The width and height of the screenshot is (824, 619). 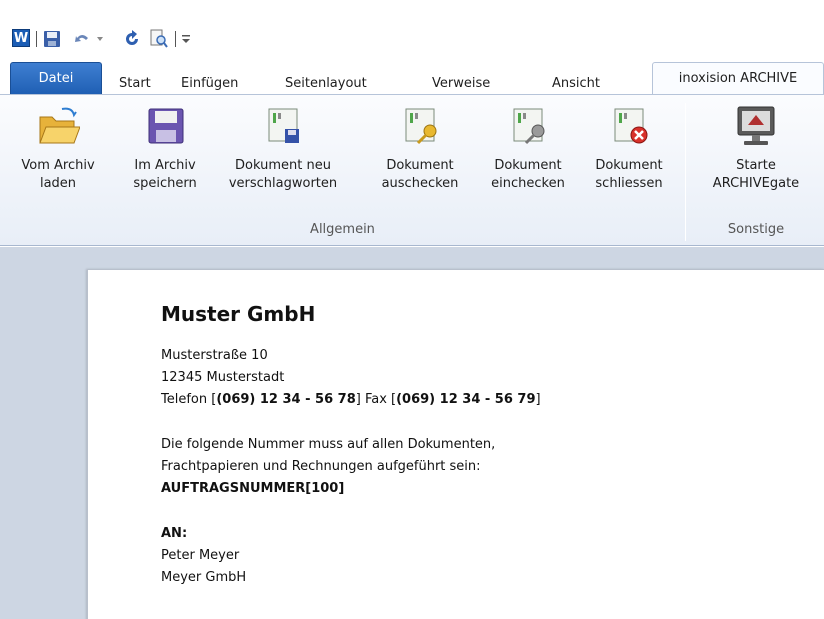 I want to click on tab-start: Start, so click(x=135, y=84).